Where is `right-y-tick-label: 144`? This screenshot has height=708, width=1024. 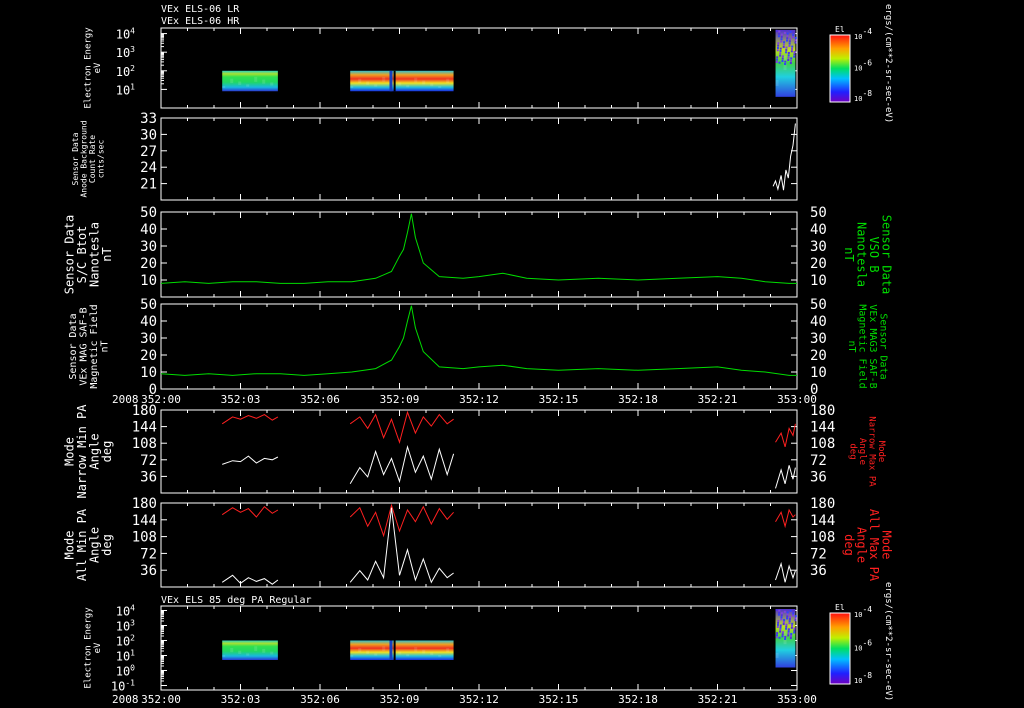 right-y-tick-label: 144 is located at coordinates (822, 521).